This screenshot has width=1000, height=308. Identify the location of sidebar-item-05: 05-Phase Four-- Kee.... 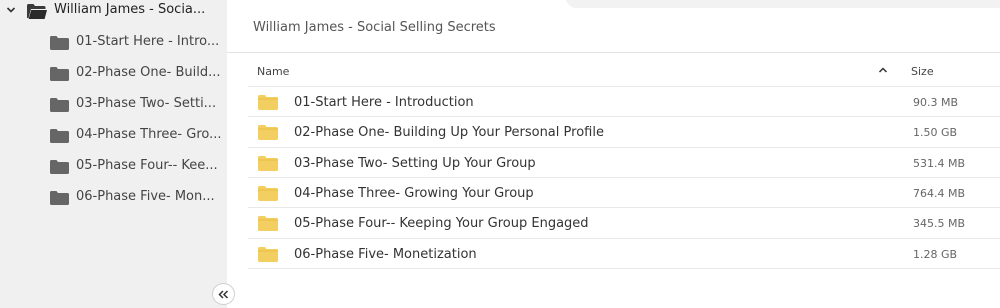
(113, 167).